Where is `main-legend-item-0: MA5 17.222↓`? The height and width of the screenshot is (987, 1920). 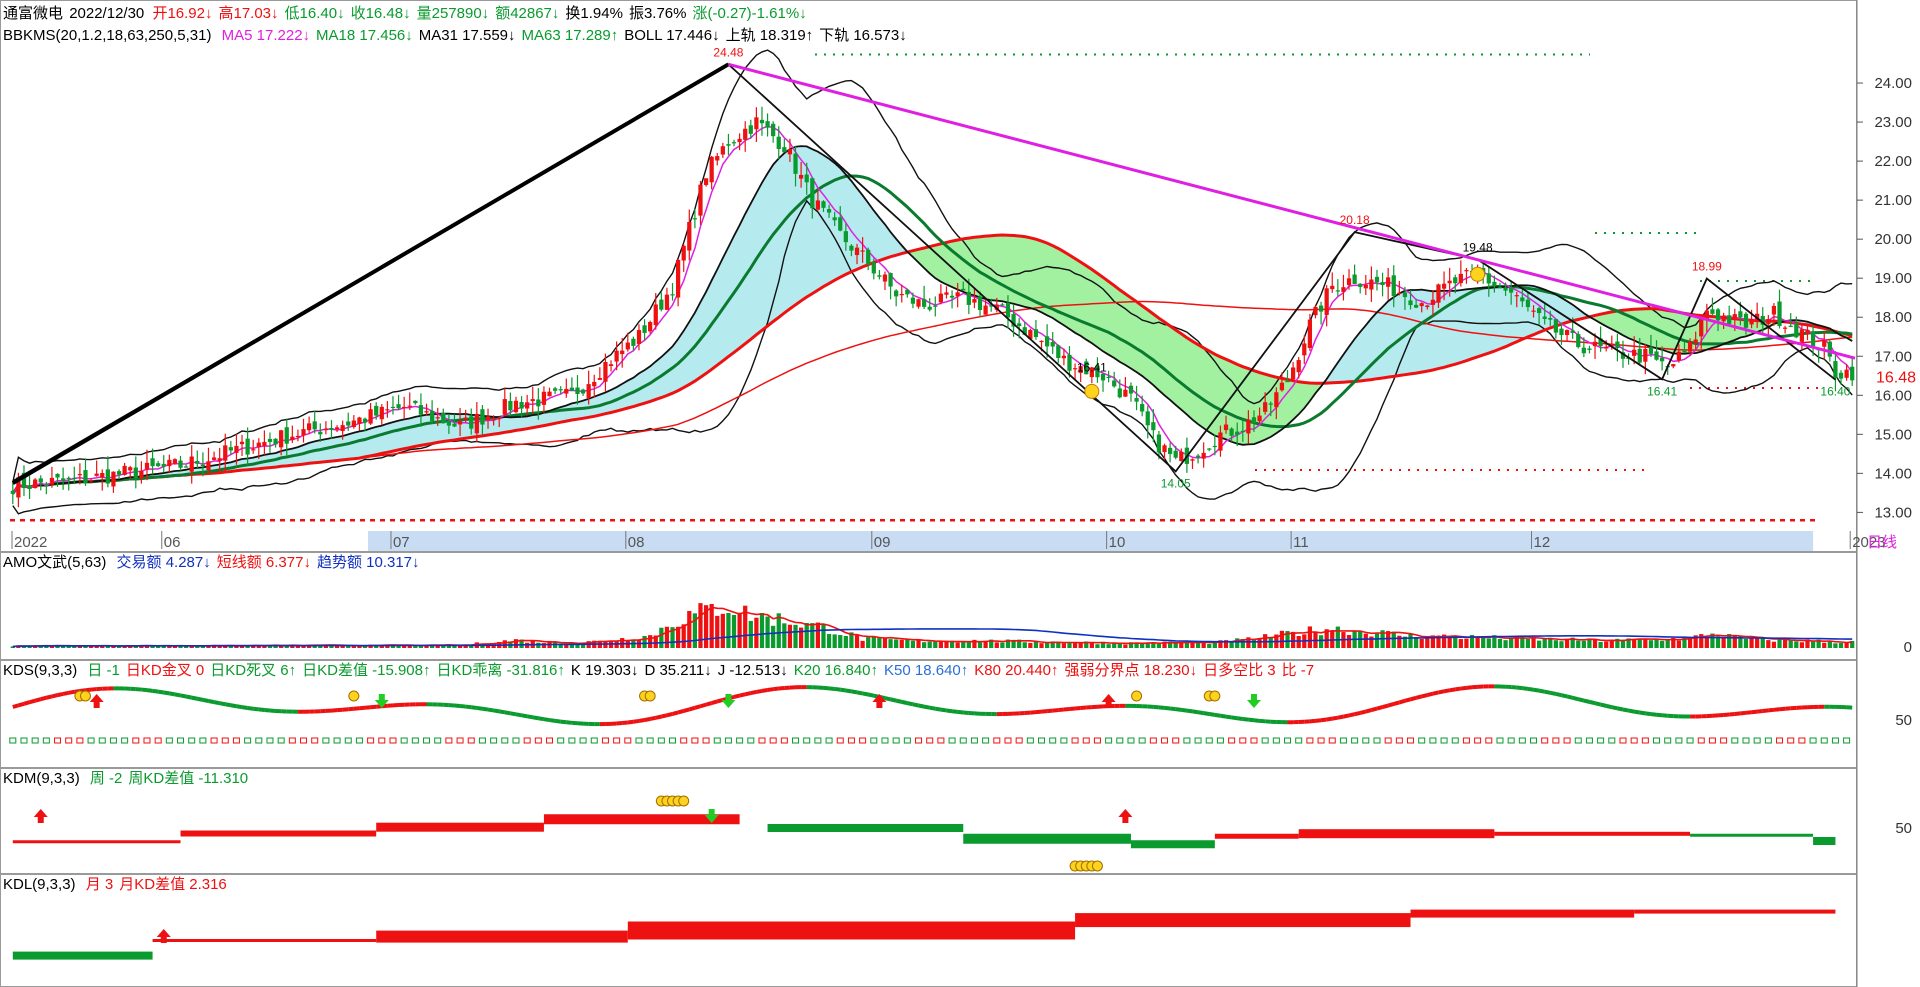
main-legend-item-0: MA5 17.222↓ is located at coordinates (266, 35).